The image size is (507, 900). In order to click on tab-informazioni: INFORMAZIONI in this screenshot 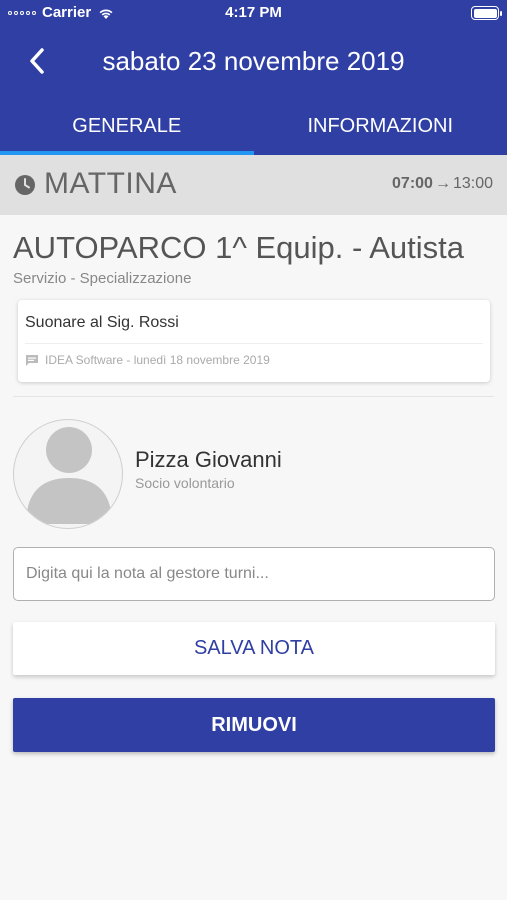, I will do `click(380, 129)`.